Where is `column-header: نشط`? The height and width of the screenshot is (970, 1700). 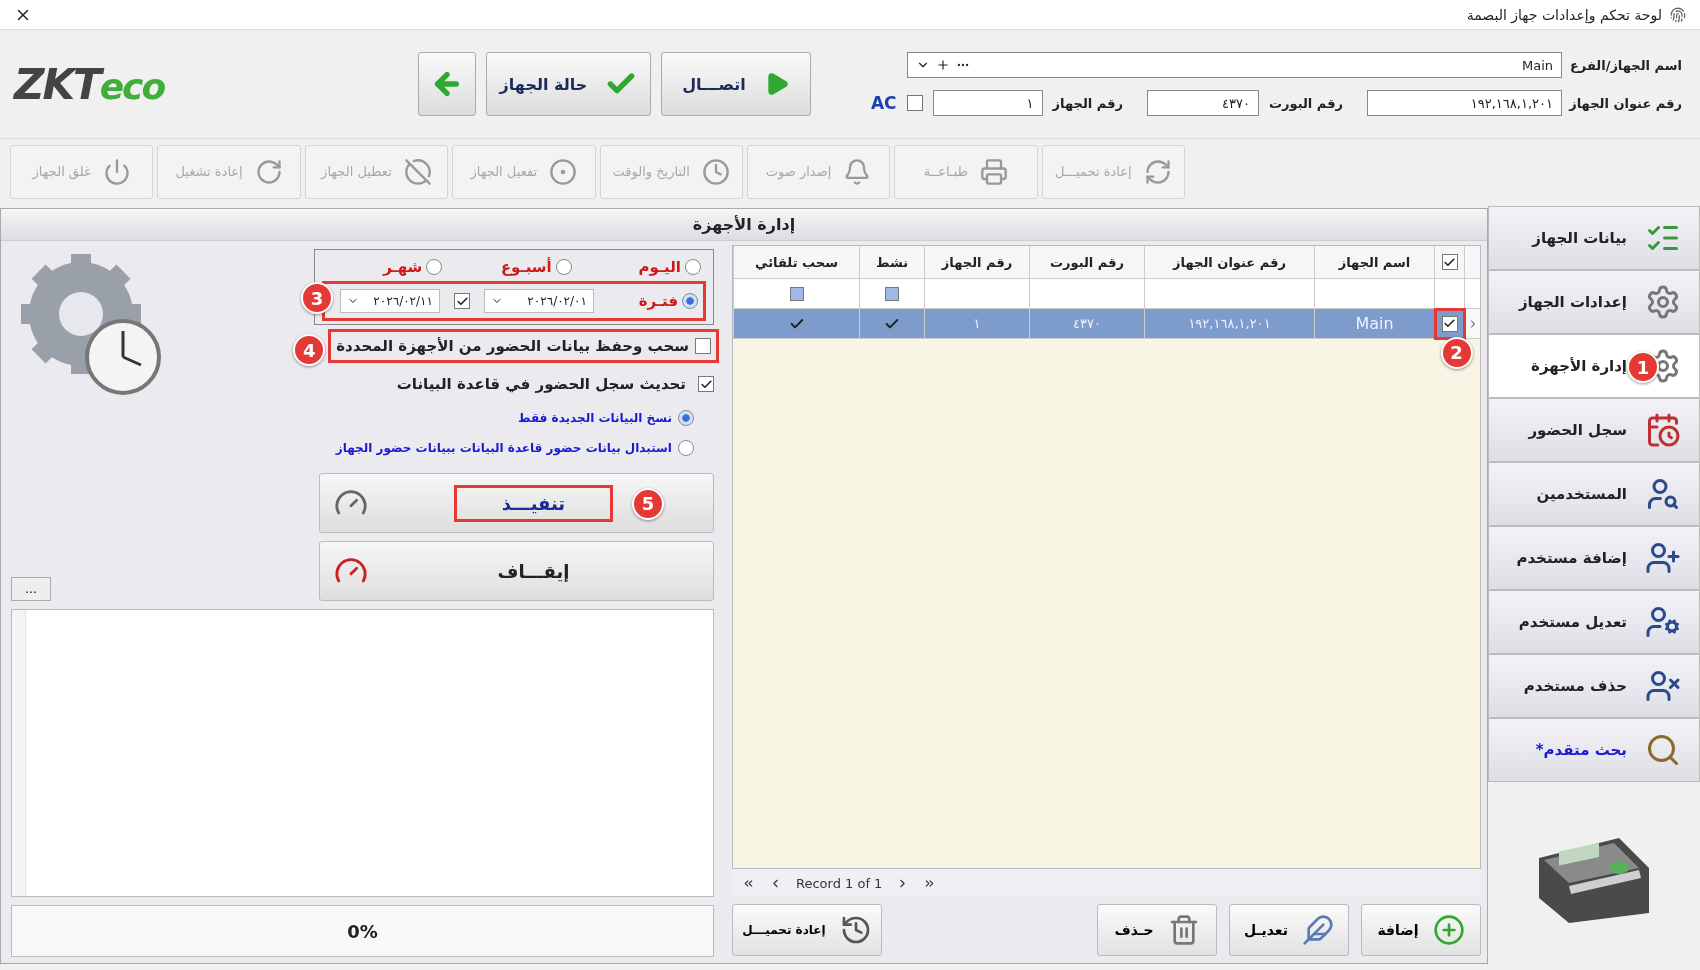
column-header: نشط is located at coordinates (891, 262).